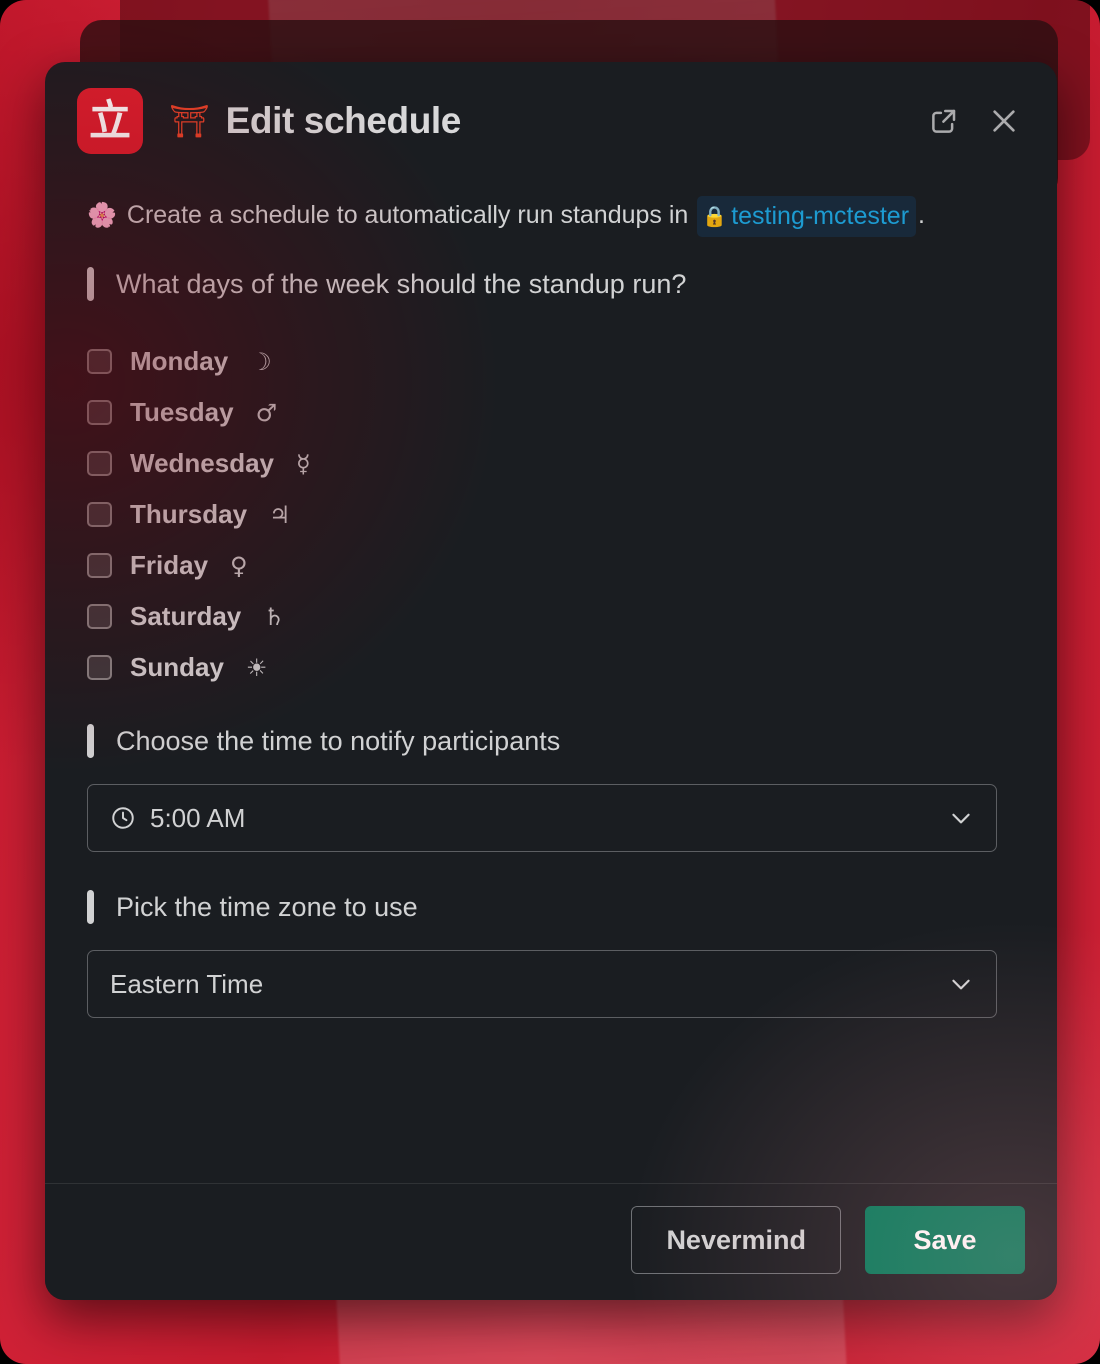  What do you see at coordinates (179, 361) in the screenshot?
I see `day-label-monday: Monday` at bounding box center [179, 361].